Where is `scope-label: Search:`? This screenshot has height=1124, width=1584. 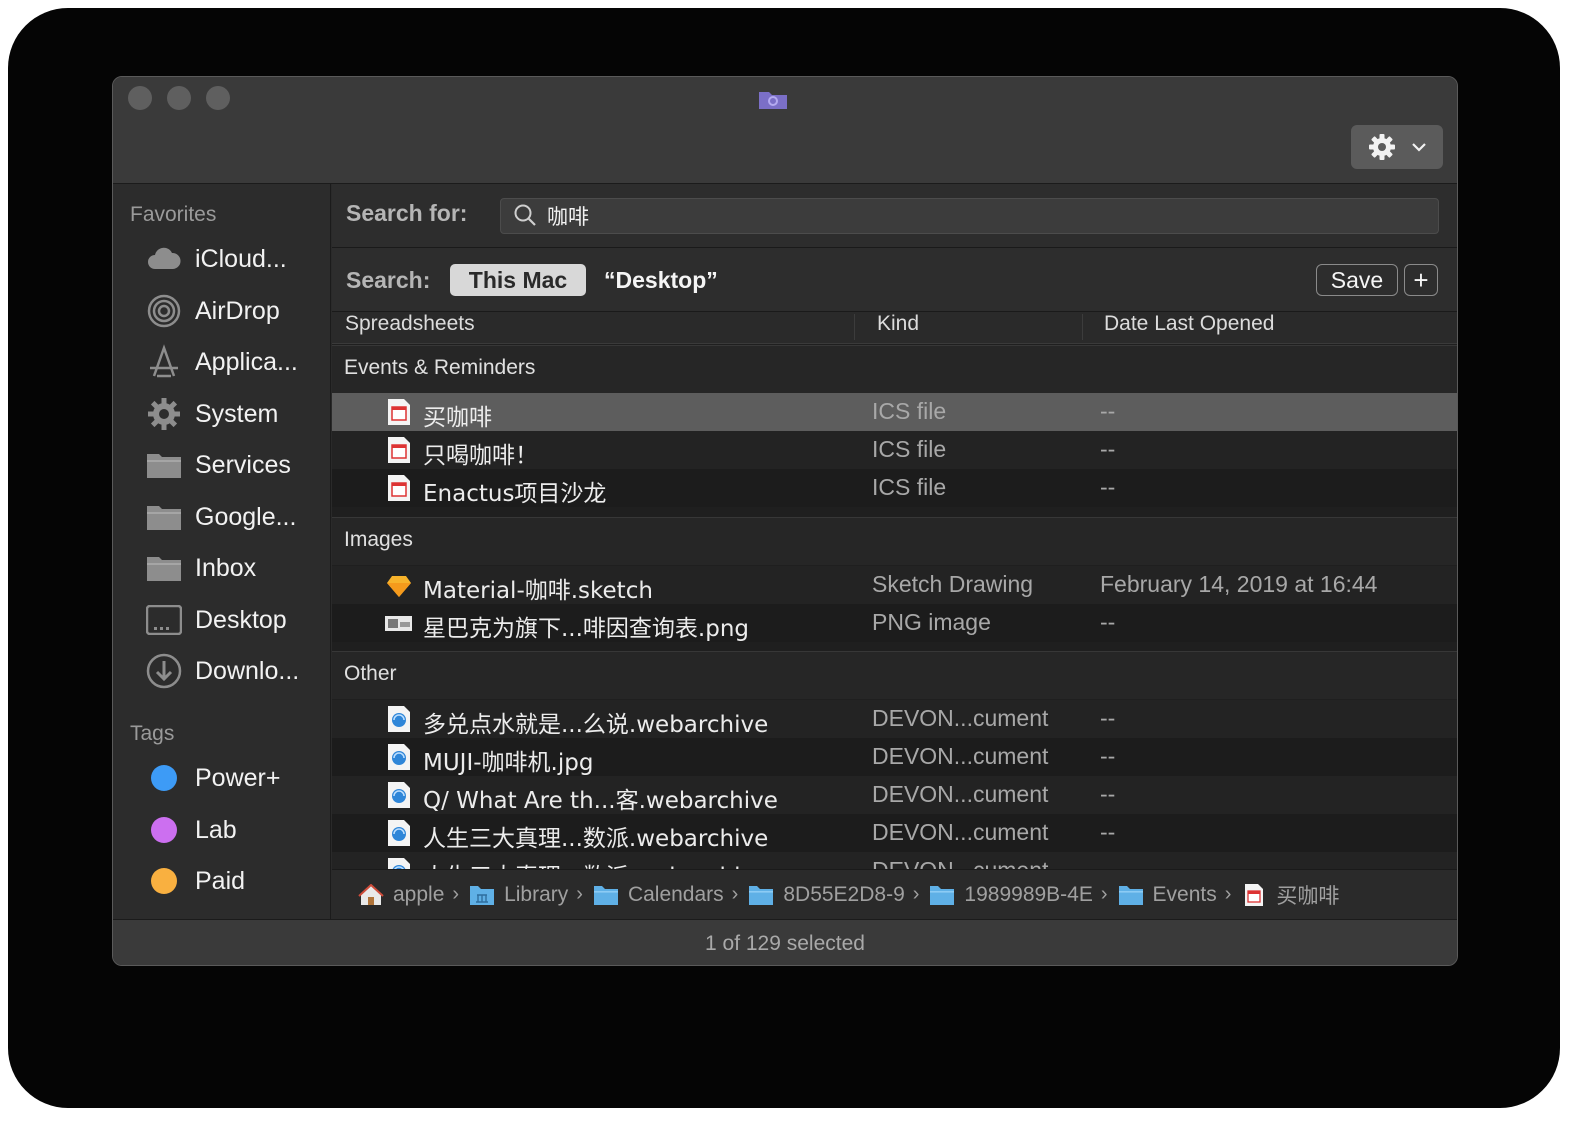 scope-label: Search: is located at coordinates (388, 280).